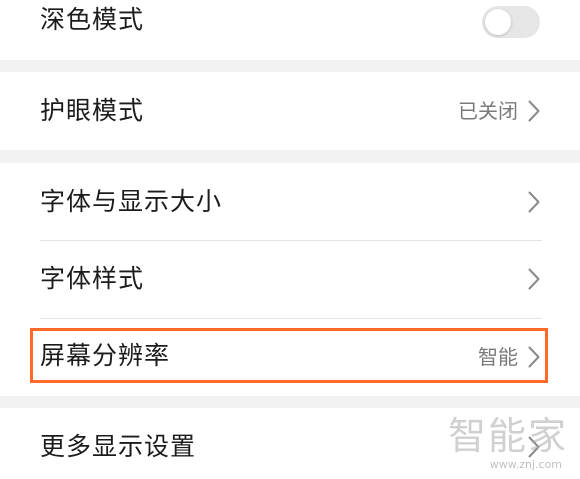  I want to click on dark-mode-right, so click(511, 22).